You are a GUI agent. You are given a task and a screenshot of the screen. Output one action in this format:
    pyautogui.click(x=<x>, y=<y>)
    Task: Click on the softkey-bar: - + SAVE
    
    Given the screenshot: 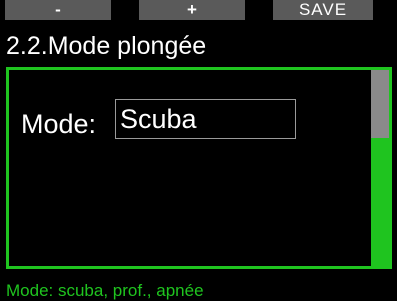 What is the action you would take?
    pyautogui.click(x=198, y=10)
    